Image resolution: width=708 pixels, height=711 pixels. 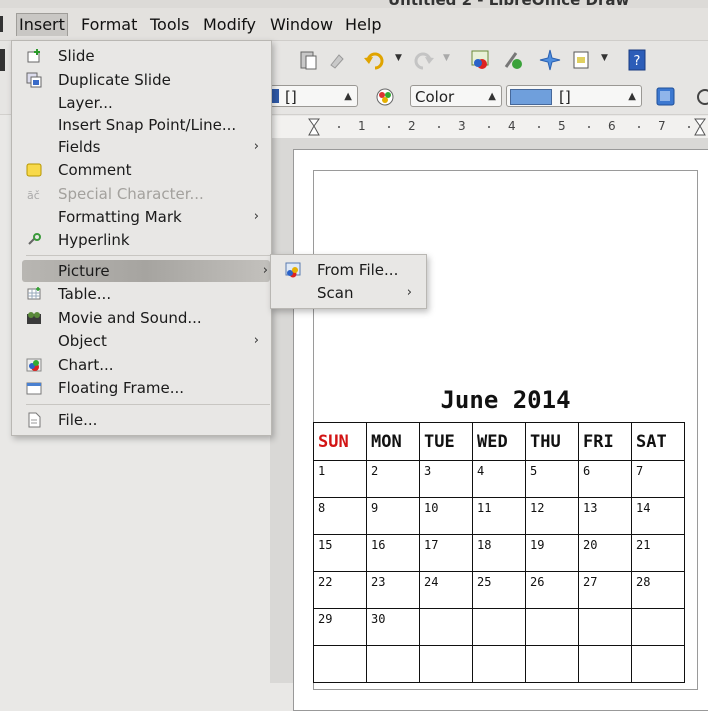 I want to click on calendar-day-cell: 3, so click(x=446, y=479).